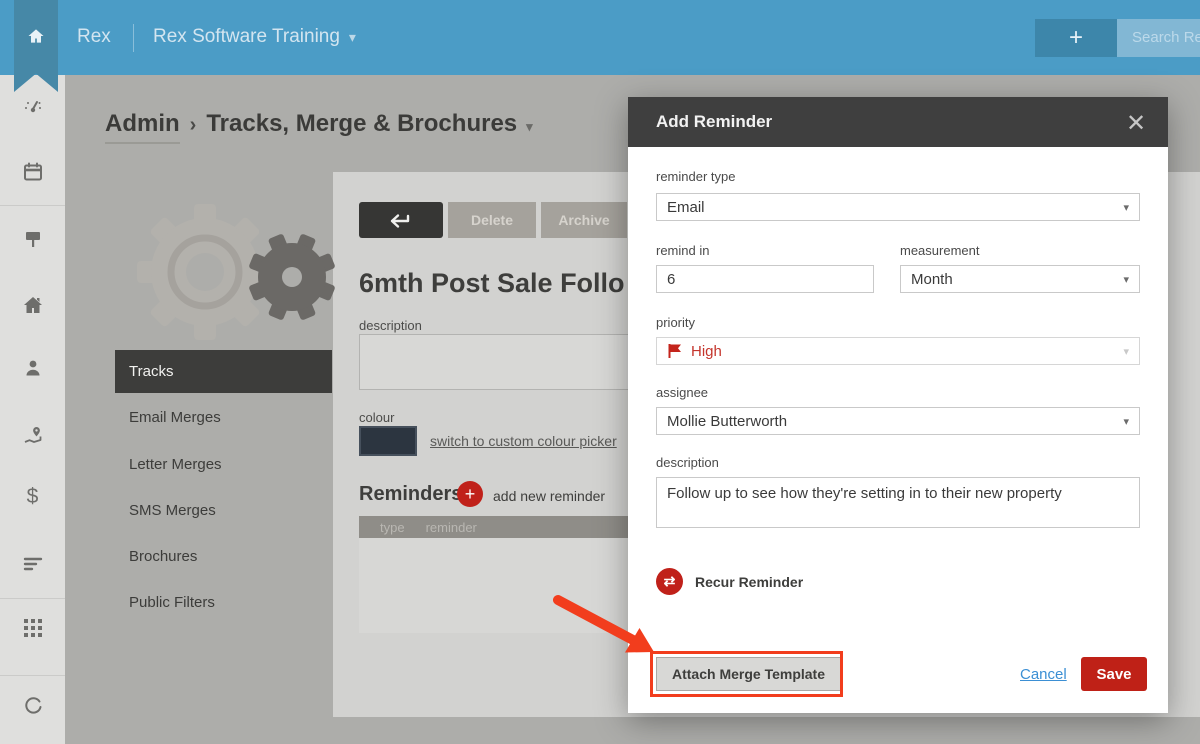 The width and height of the screenshot is (1200, 744). I want to click on recur-reminder-toggle: ⇄ Recur Reminder, so click(729, 581).